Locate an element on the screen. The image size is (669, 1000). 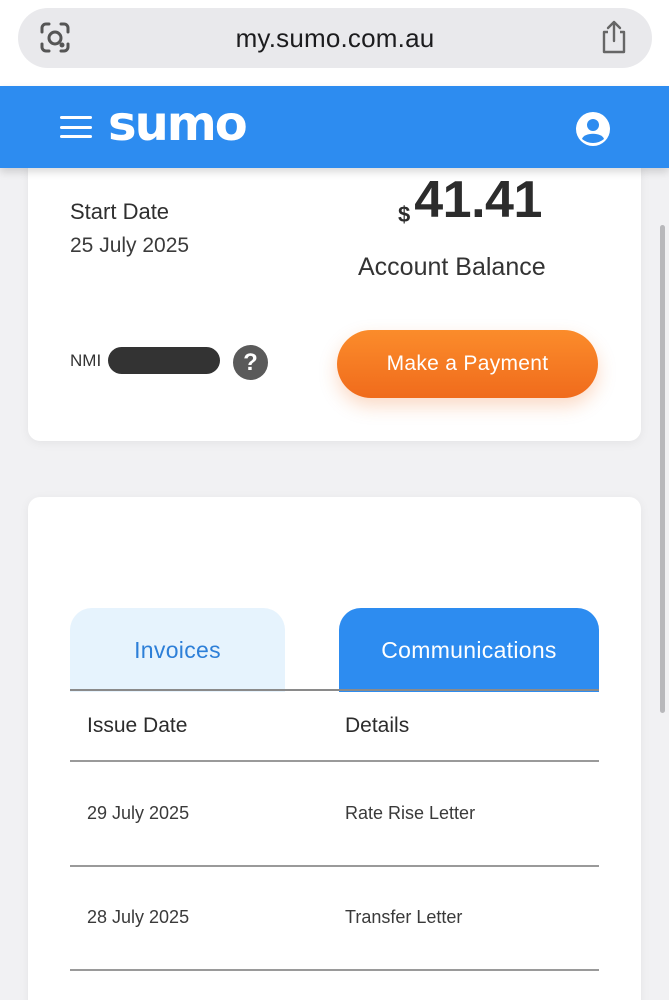
share-icon is located at coordinates (614, 37).